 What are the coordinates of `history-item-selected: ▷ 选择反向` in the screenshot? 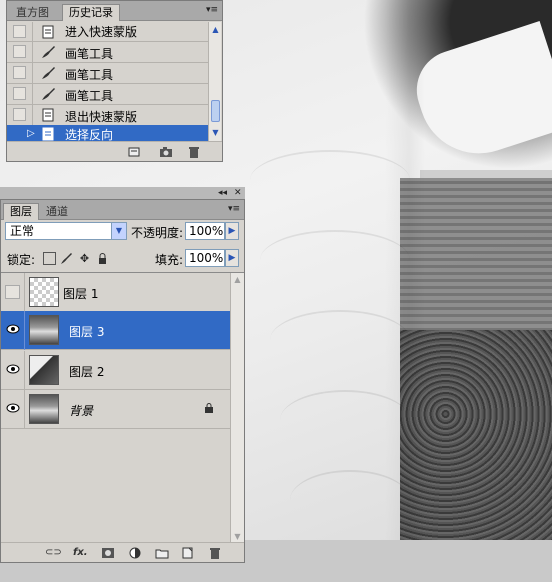 It's located at (110, 133).